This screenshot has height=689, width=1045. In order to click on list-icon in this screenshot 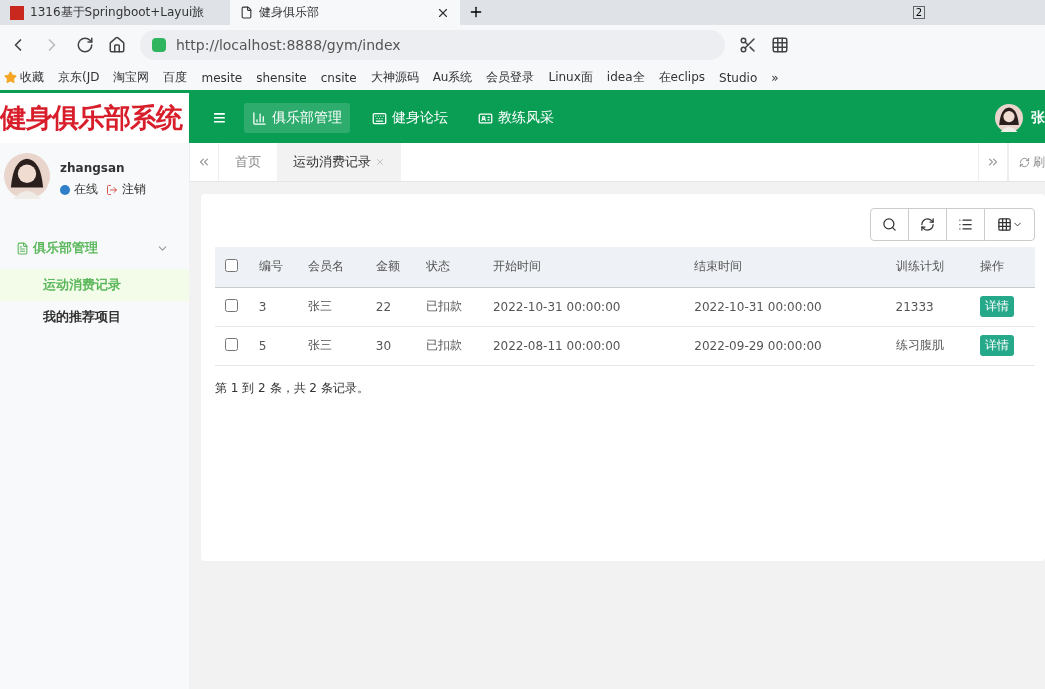, I will do `click(965, 224)`.